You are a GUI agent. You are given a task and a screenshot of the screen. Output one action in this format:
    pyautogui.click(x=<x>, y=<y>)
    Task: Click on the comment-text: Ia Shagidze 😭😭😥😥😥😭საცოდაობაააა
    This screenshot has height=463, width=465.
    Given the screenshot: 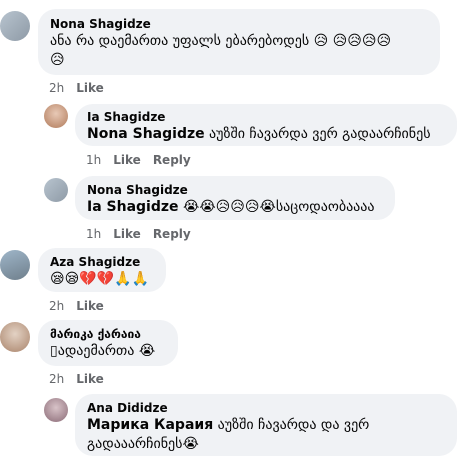 What is the action you would take?
    pyautogui.click(x=231, y=207)
    